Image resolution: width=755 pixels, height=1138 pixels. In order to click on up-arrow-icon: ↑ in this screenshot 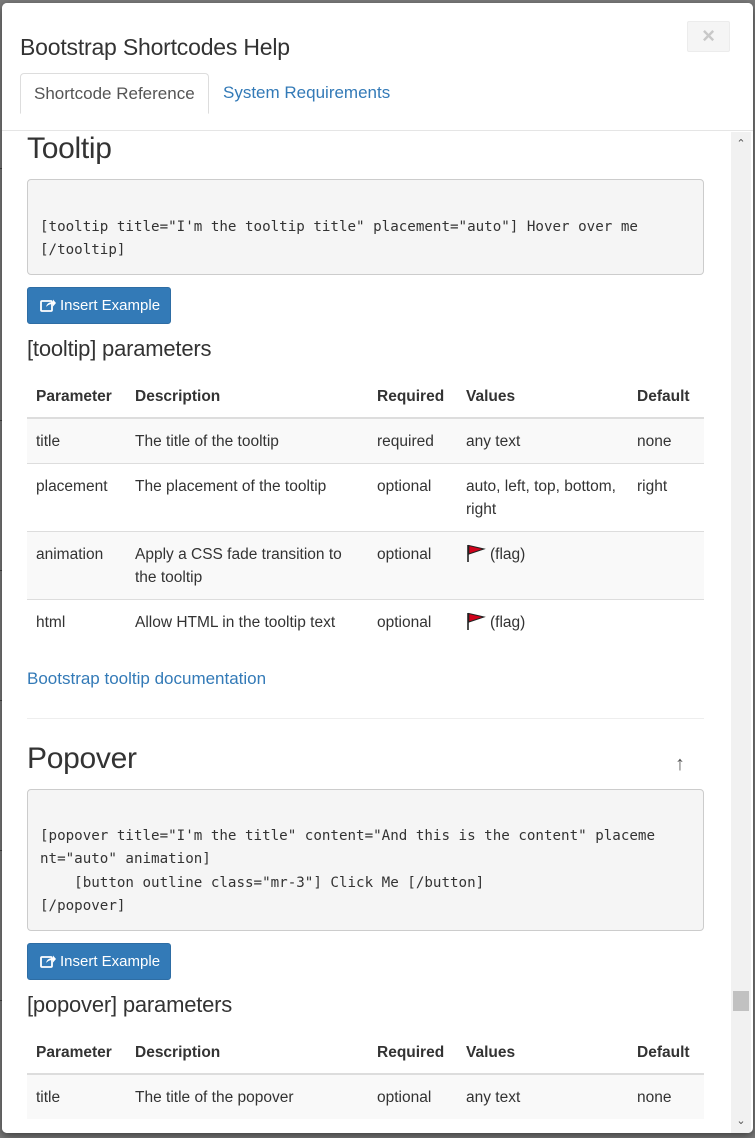, I will do `click(680, 764)`.